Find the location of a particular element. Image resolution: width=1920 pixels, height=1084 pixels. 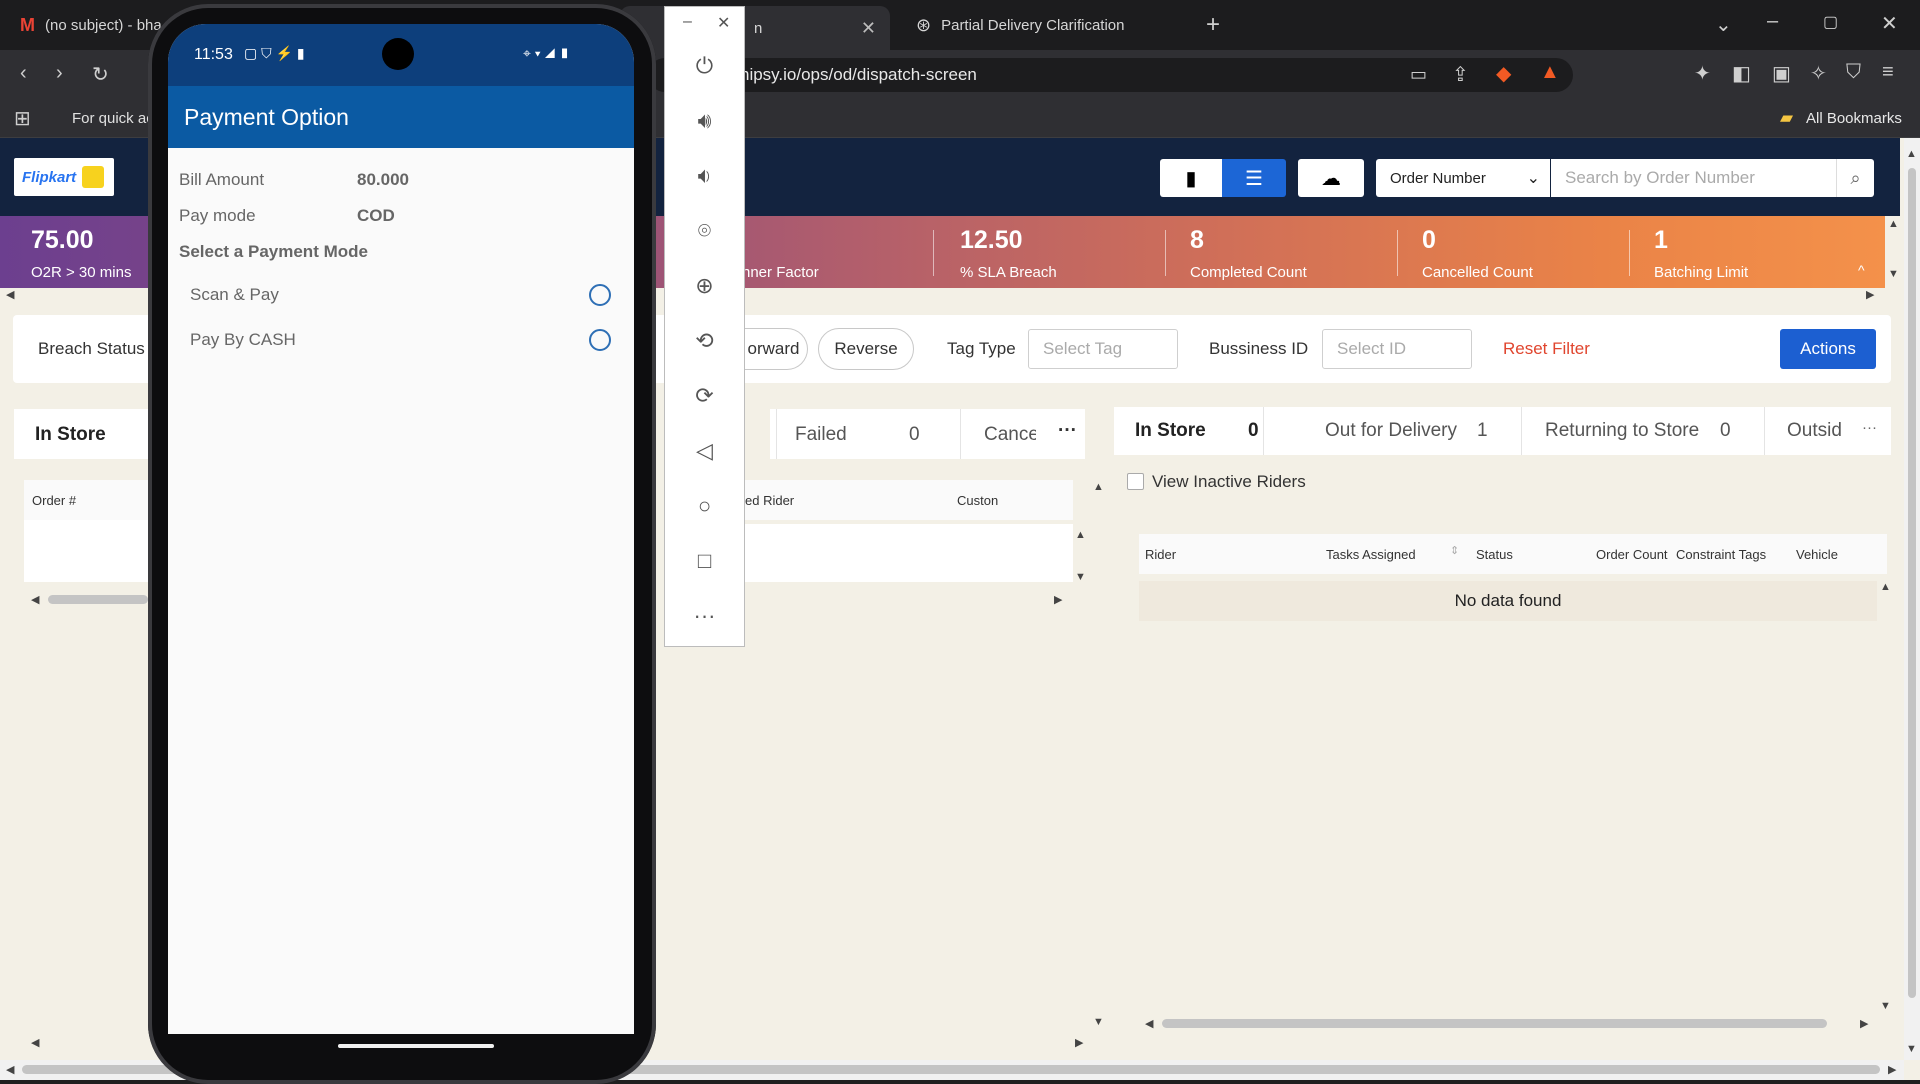

tab-dispatch: n ✕ is located at coordinates (755, 28).